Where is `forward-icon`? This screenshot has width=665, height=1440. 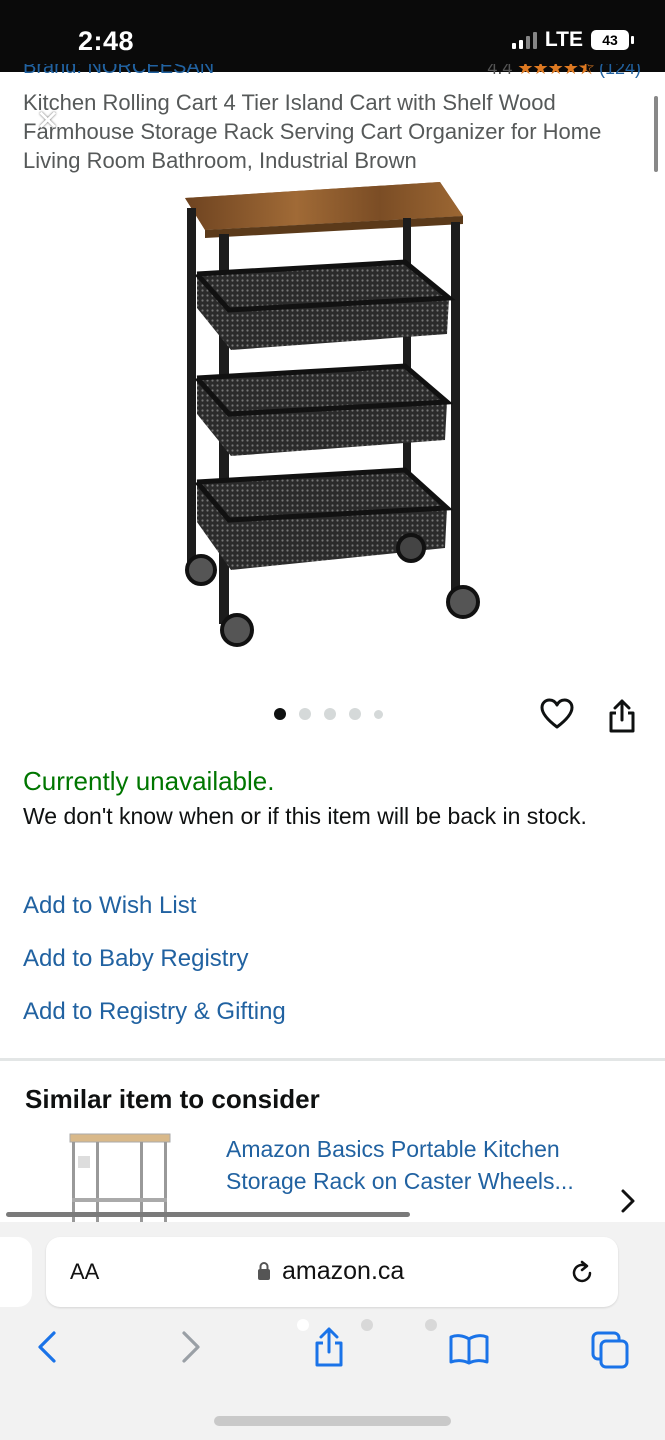
forward-icon is located at coordinates (191, 1347).